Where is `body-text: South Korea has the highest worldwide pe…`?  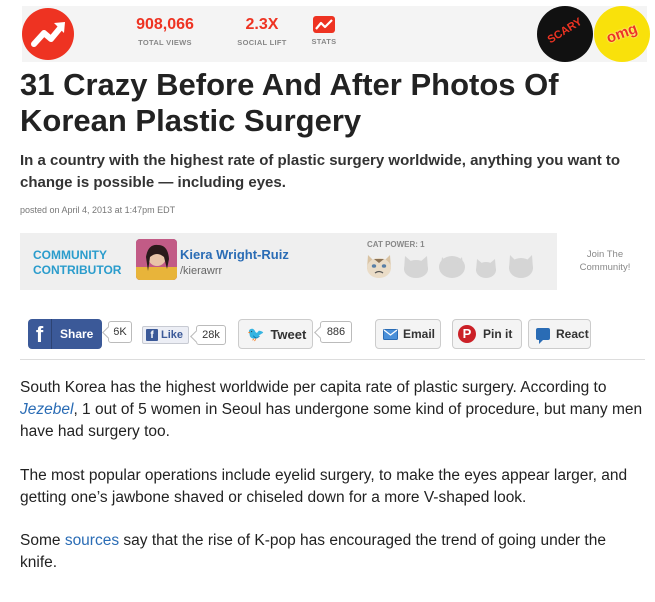 body-text: South Korea has the highest worldwide pe… is located at coordinates (313, 387).